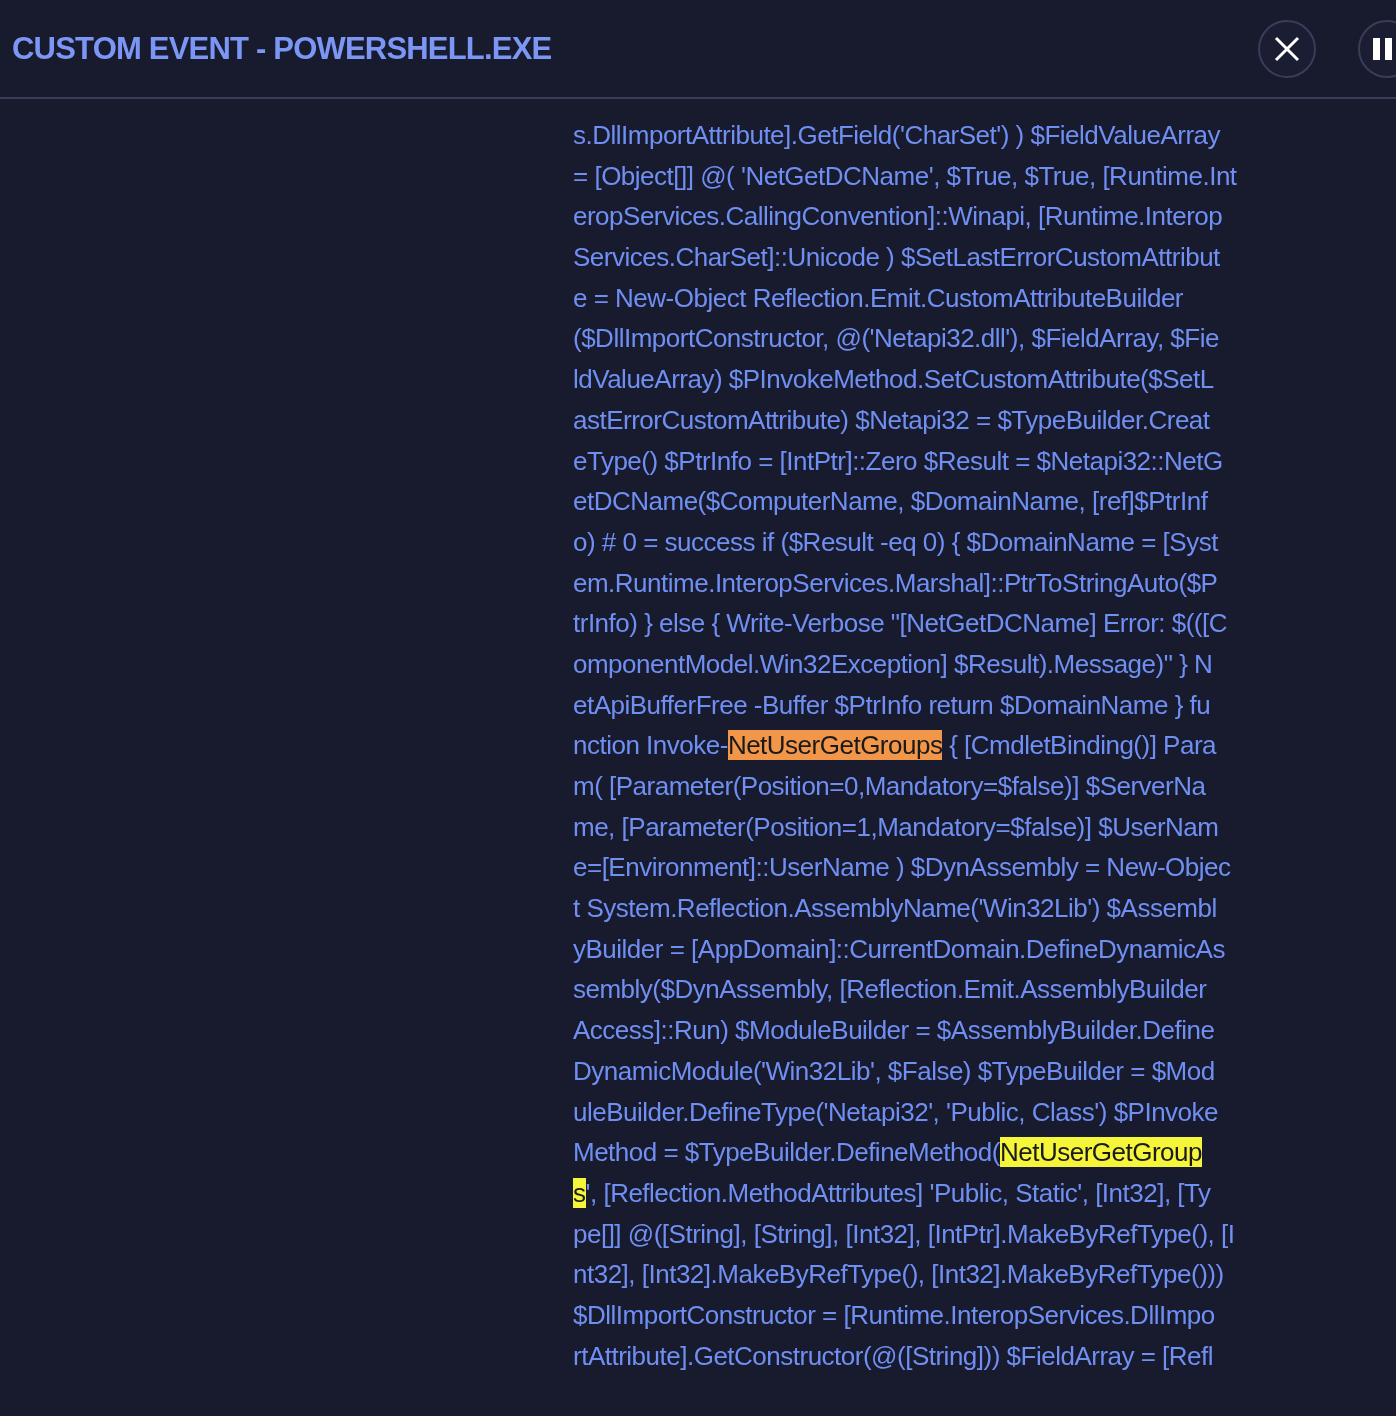 The height and width of the screenshot is (1416, 1396). I want to click on search-match-highlight: s, so click(579, 1192).